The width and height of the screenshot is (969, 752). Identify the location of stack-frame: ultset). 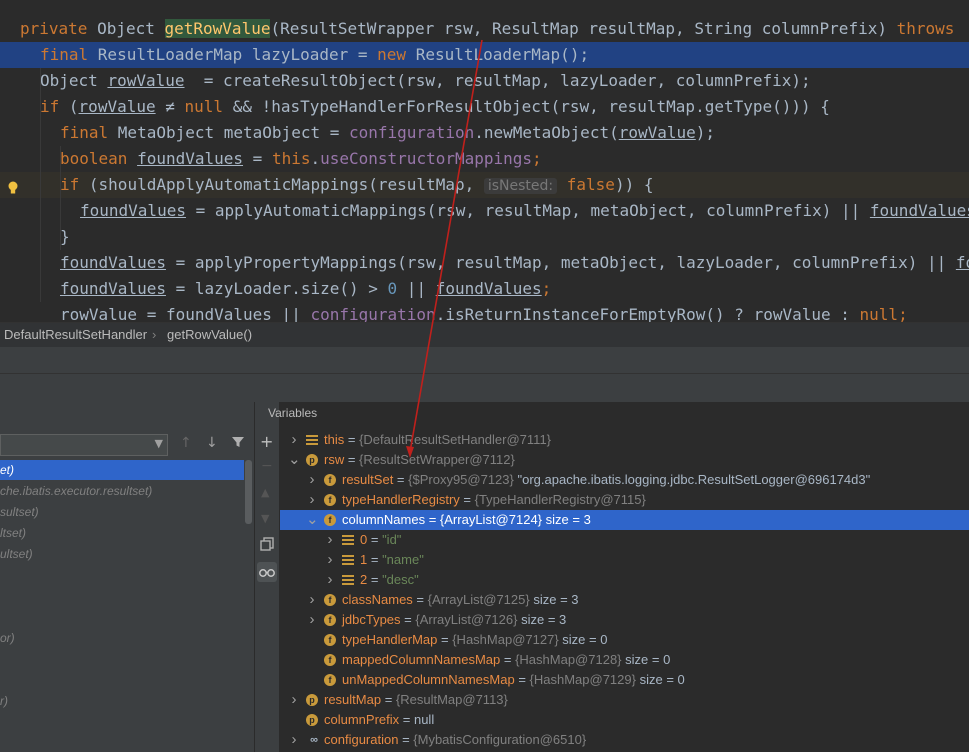
(122, 554).